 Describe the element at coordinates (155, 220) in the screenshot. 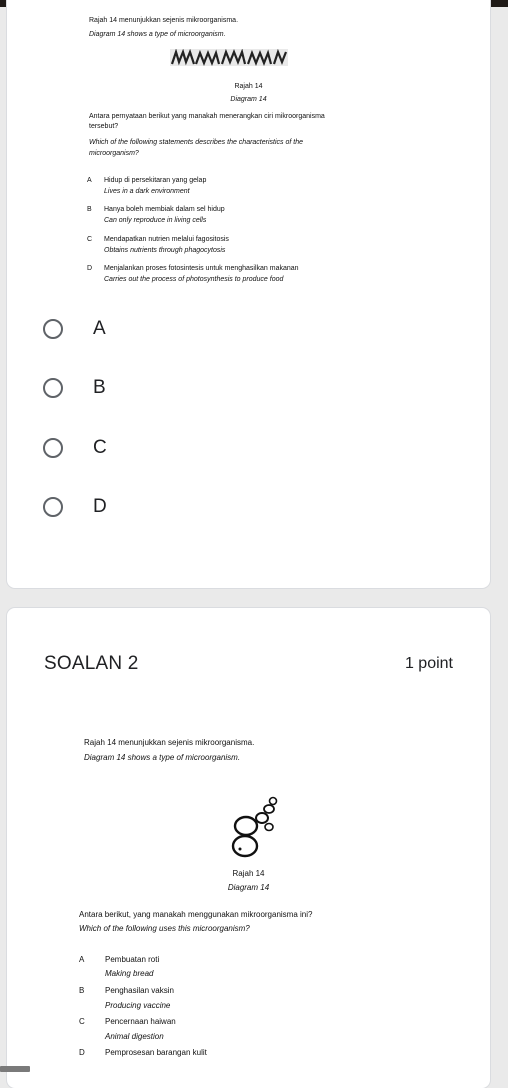

I see `q1-choice-en: Can only reproduce in living cells` at that location.